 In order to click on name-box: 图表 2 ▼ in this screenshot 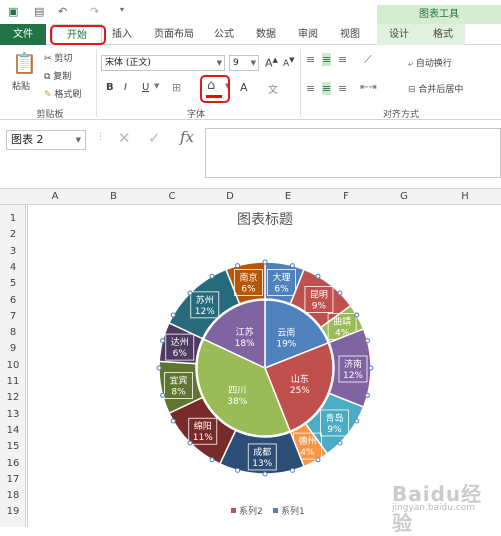, I will do `click(46, 140)`.